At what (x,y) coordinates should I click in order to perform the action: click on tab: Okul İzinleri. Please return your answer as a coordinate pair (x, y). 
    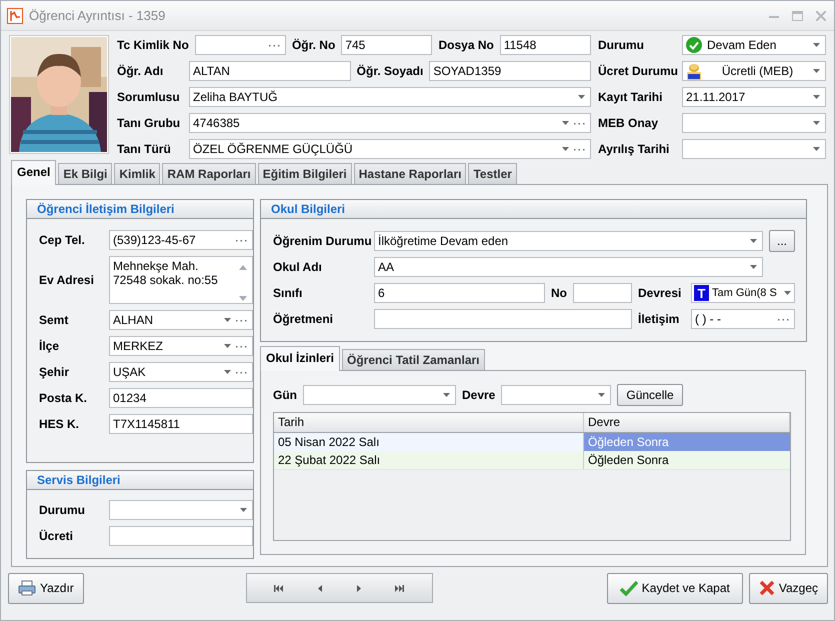
    Looking at the image, I should click on (300, 358).